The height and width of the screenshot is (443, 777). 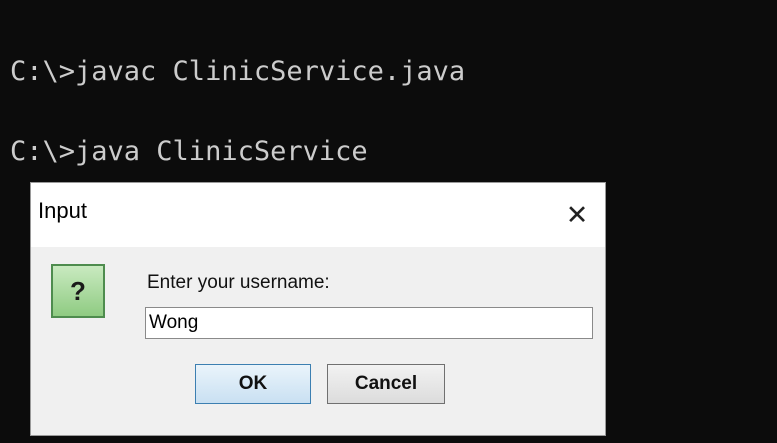 I want to click on username-input, so click(x=369, y=323).